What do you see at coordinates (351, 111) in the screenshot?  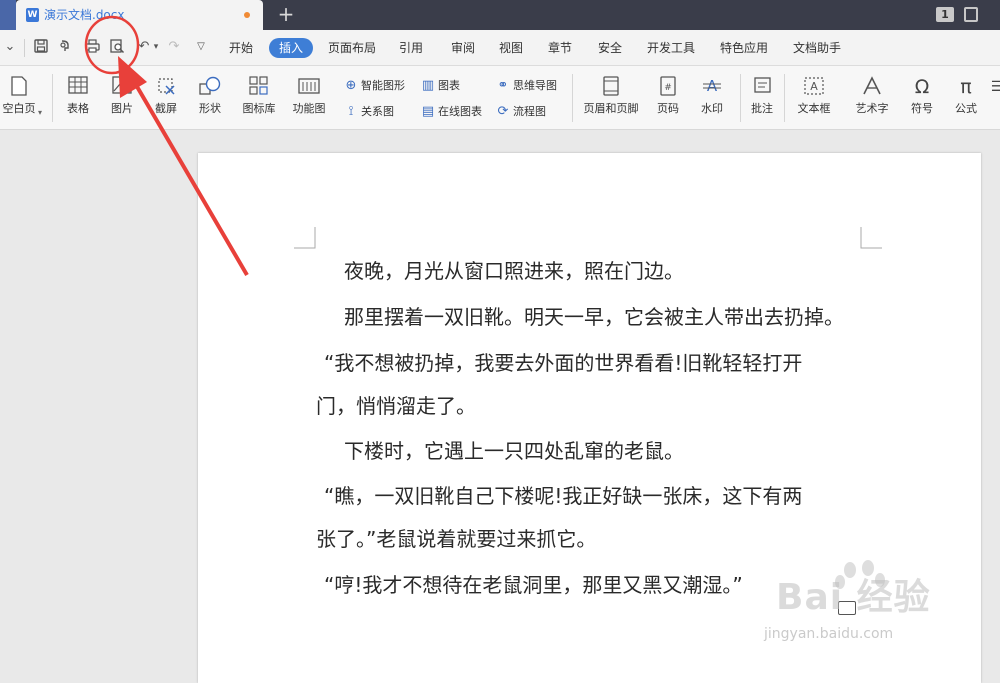 I see `relation-chart-icon: ⟟` at bounding box center [351, 111].